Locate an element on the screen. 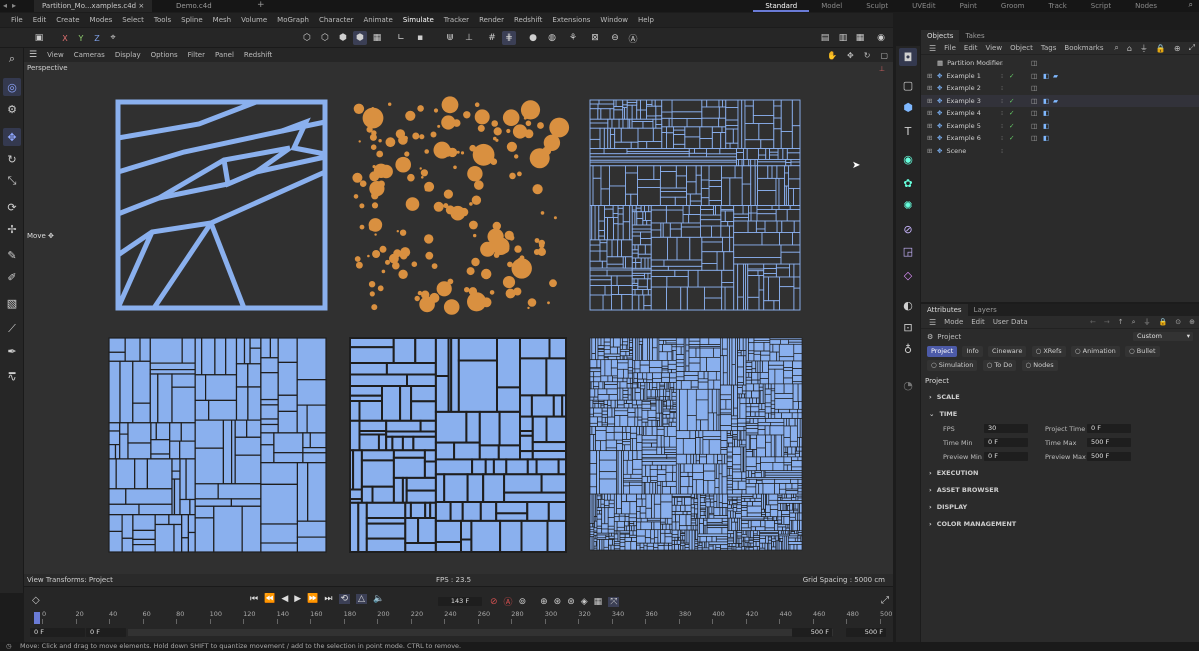 The width and height of the screenshot is (1199, 651). preview-range-icon: △ is located at coordinates (361, 599).